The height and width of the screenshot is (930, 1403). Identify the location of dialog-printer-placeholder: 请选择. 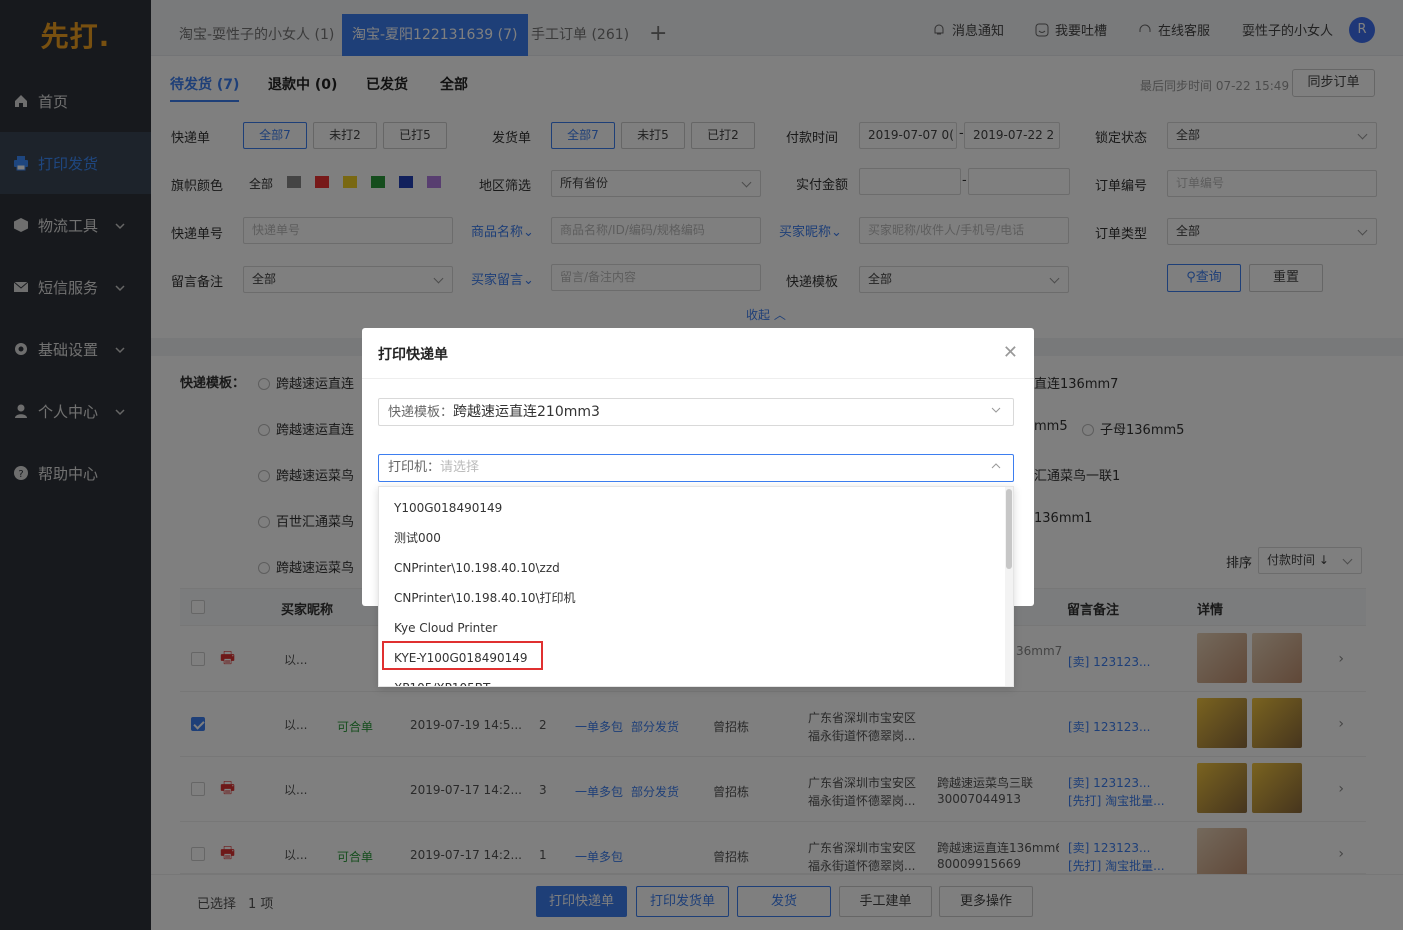
(460, 467).